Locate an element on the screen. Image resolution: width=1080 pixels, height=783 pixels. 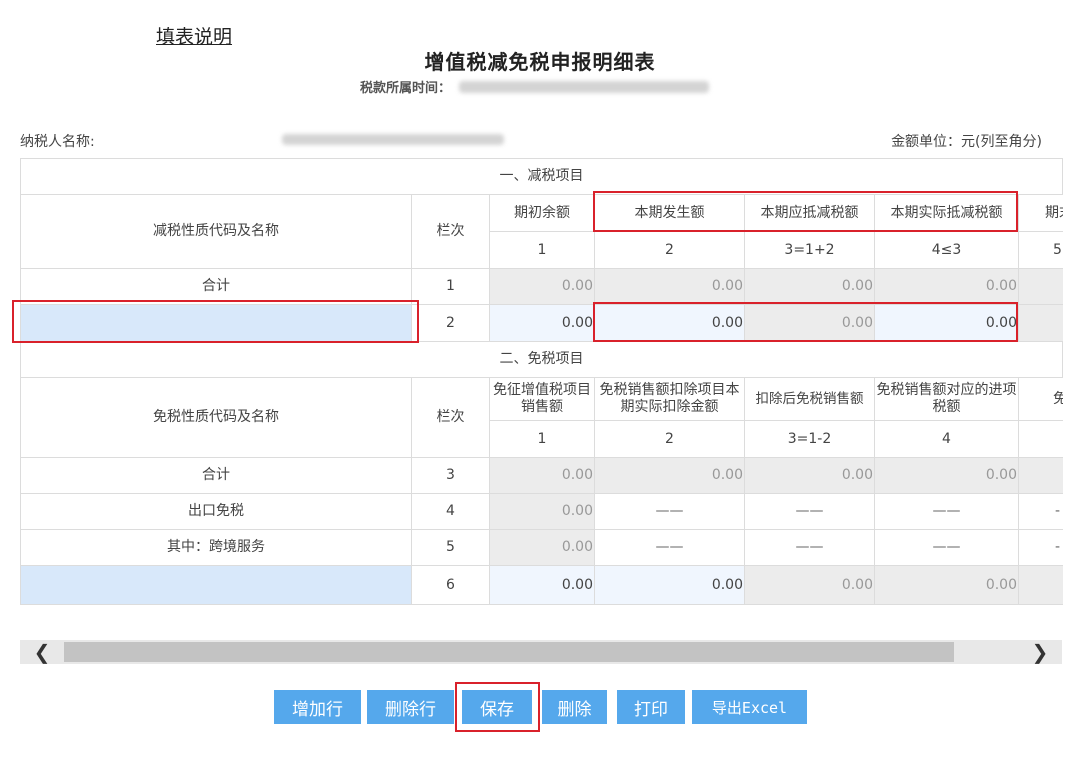
exemption-col-header-5: 免税额 is located at coordinates (1041, 399).